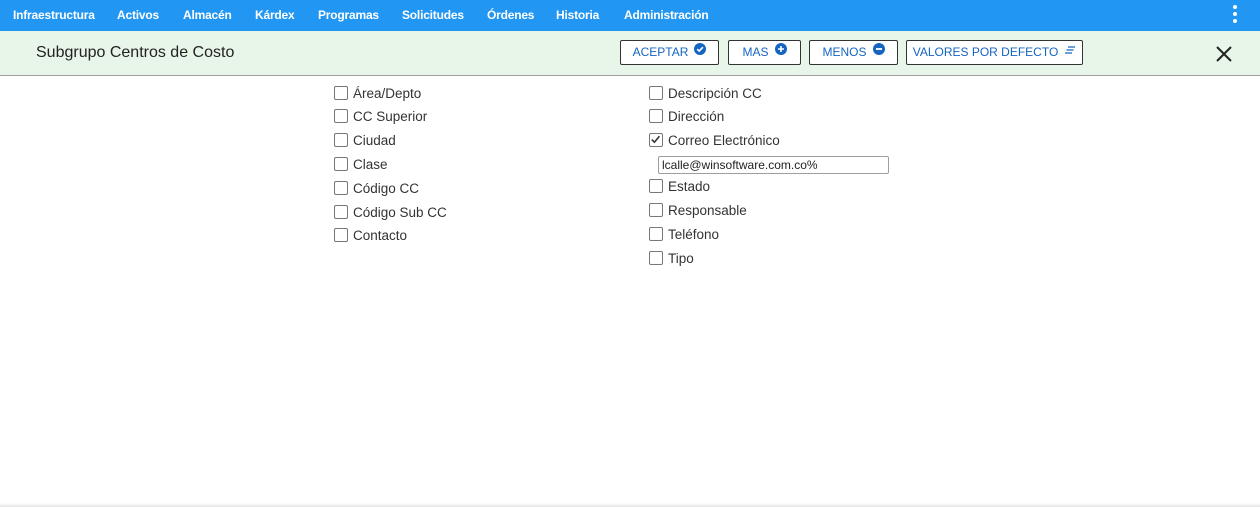 The width and height of the screenshot is (1260, 507). I want to click on more-vertical-icon, so click(1235, 15).